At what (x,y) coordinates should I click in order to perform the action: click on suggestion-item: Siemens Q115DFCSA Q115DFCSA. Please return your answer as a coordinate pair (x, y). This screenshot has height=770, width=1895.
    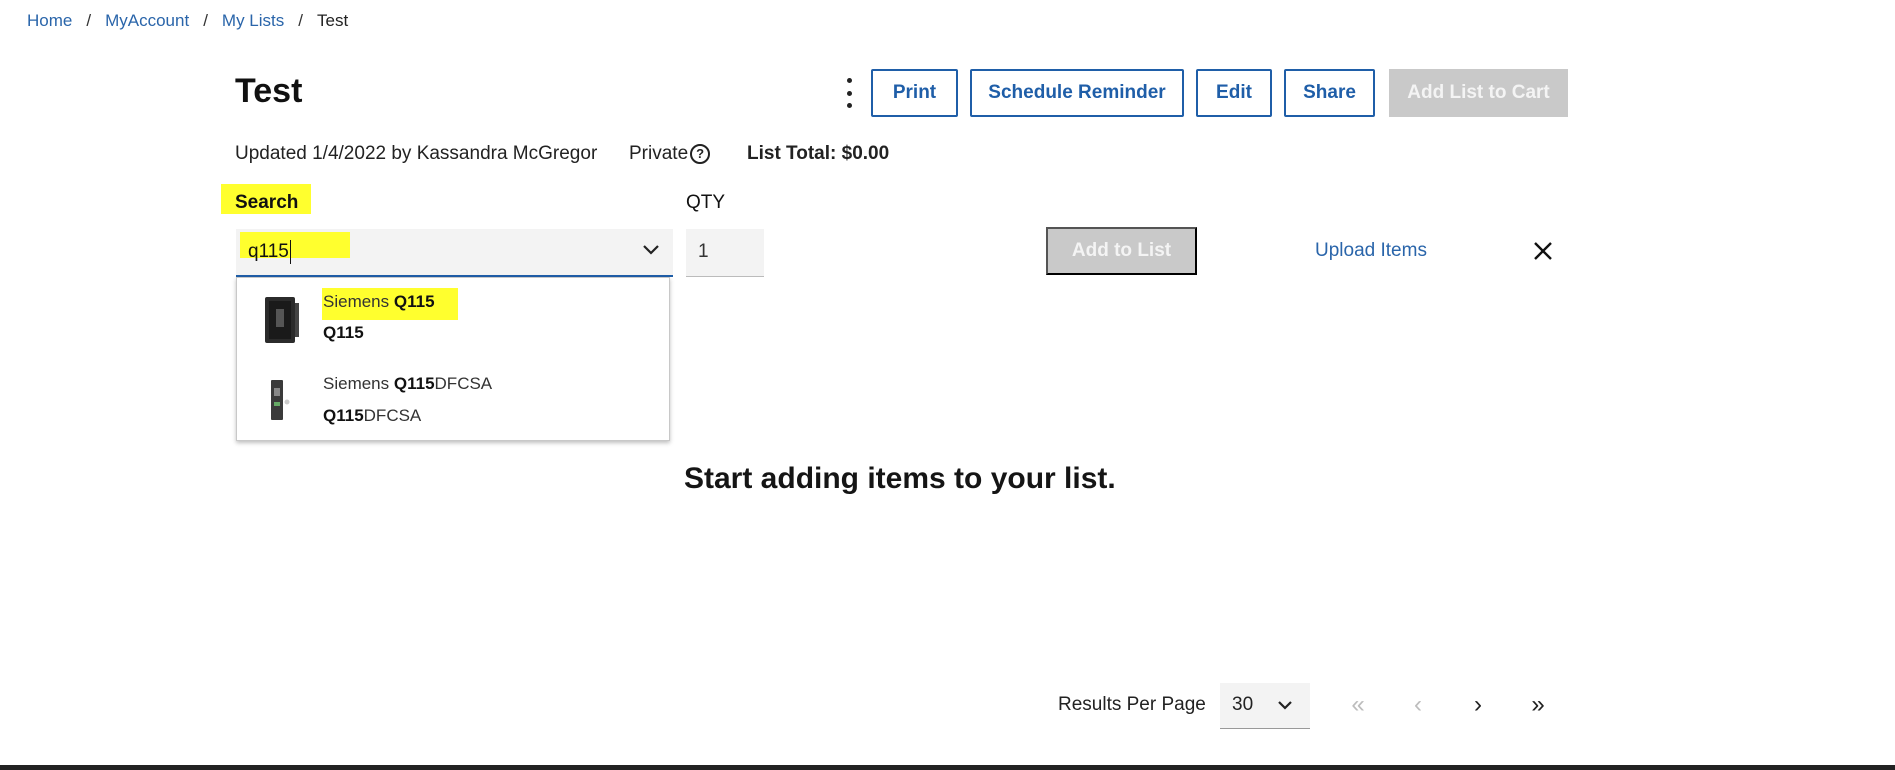
    Looking at the image, I should click on (453, 400).